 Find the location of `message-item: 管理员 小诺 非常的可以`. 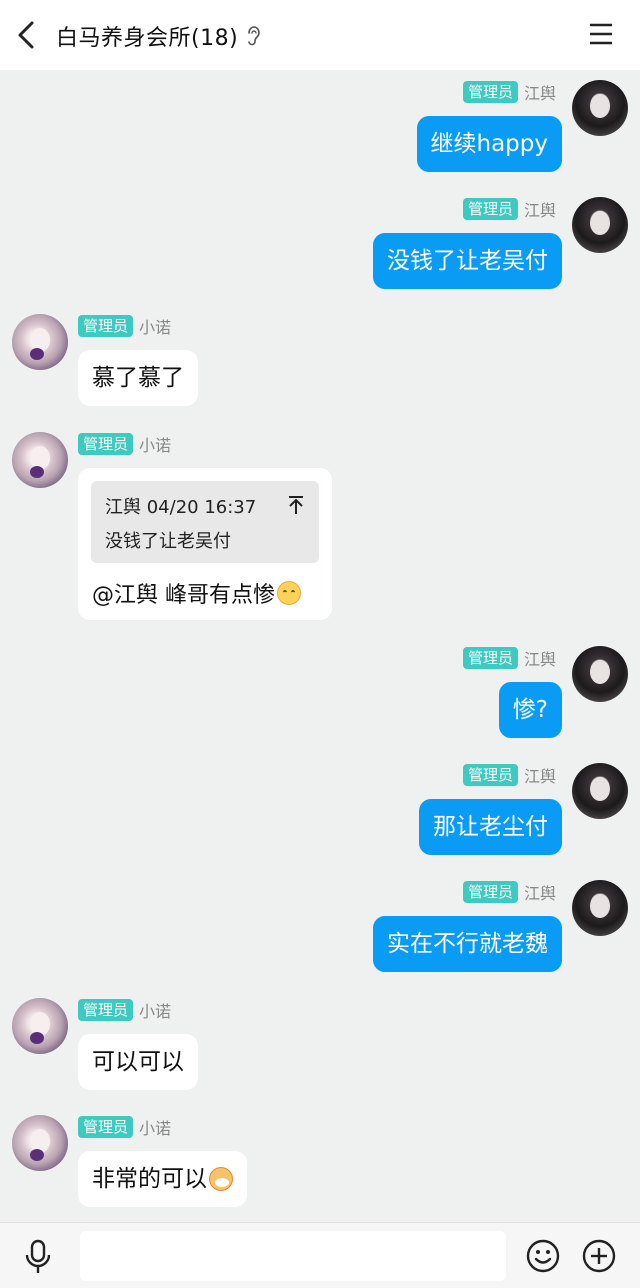

message-item: 管理员 小诺 非常的可以 is located at coordinates (320, 1163).